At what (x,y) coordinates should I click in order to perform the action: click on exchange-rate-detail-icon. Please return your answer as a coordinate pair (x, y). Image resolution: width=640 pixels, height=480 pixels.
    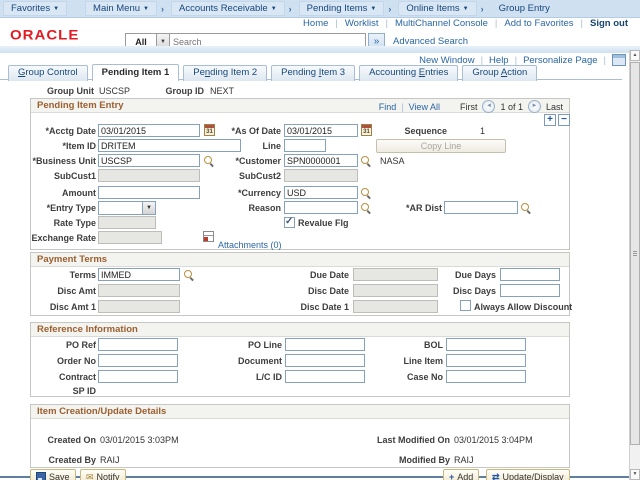
    Looking at the image, I should click on (208, 236).